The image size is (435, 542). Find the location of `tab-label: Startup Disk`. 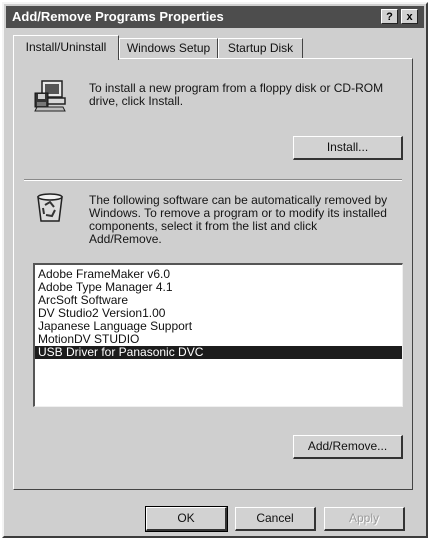

tab-label: Startup Disk is located at coordinates (260, 48).